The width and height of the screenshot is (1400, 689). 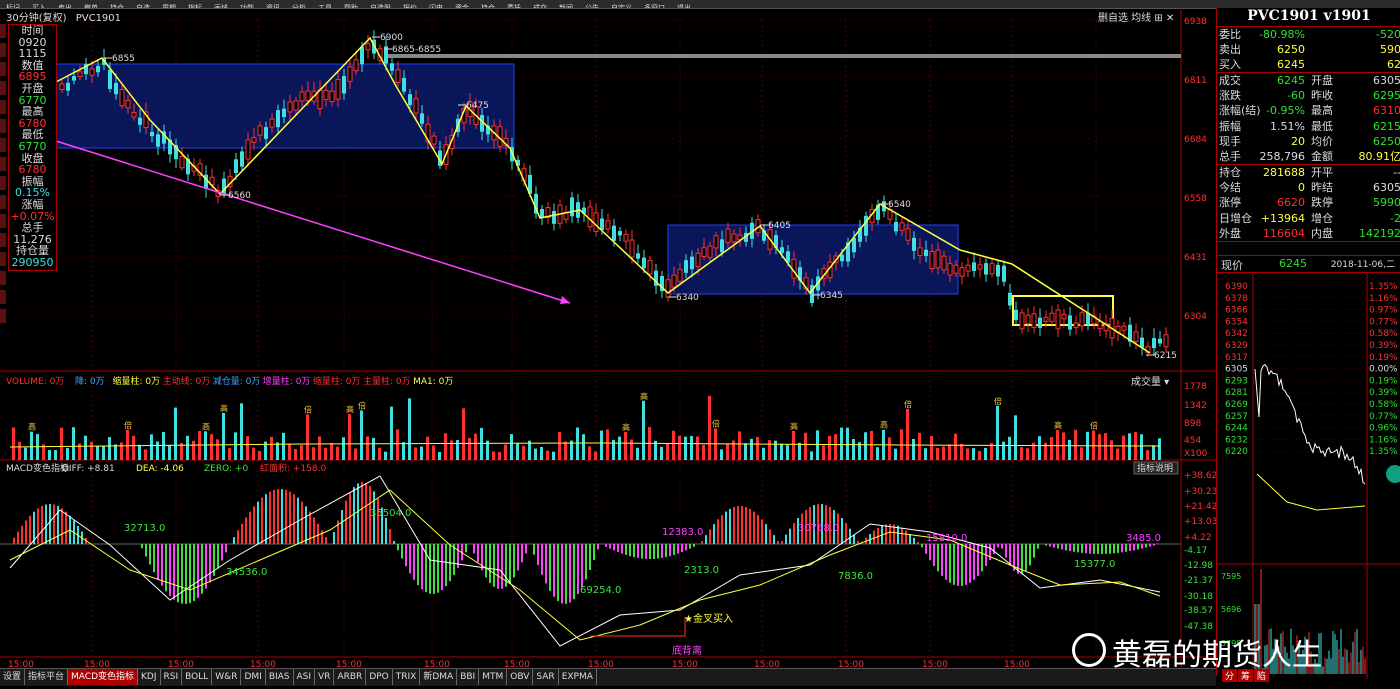 What do you see at coordinates (1143, 538) in the screenshot?
I see `macd-annotation: 3485.0` at bounding box center [1143, 538].